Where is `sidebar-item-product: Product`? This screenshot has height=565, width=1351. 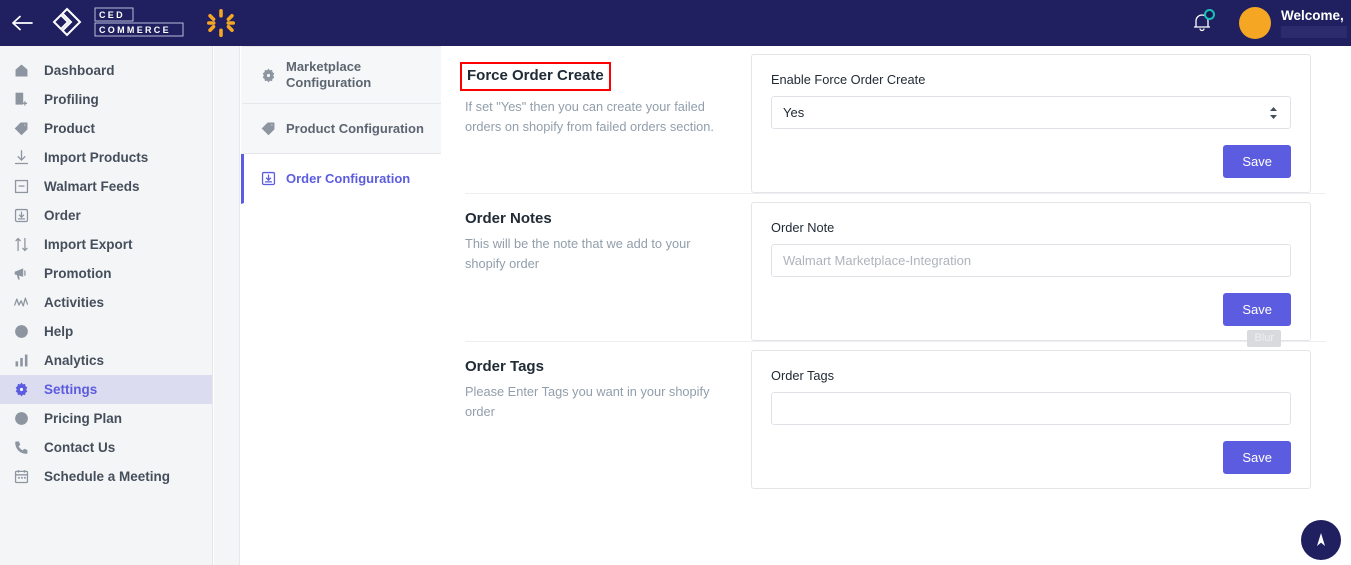
sidebar-item-product: Product is located at coordinates (106, 128).